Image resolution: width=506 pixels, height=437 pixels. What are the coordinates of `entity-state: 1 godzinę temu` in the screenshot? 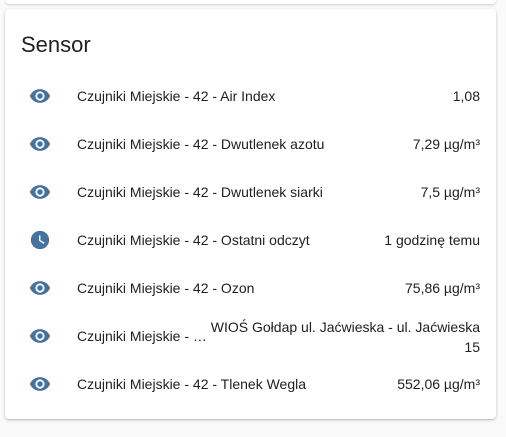 It's located at (432, 240).